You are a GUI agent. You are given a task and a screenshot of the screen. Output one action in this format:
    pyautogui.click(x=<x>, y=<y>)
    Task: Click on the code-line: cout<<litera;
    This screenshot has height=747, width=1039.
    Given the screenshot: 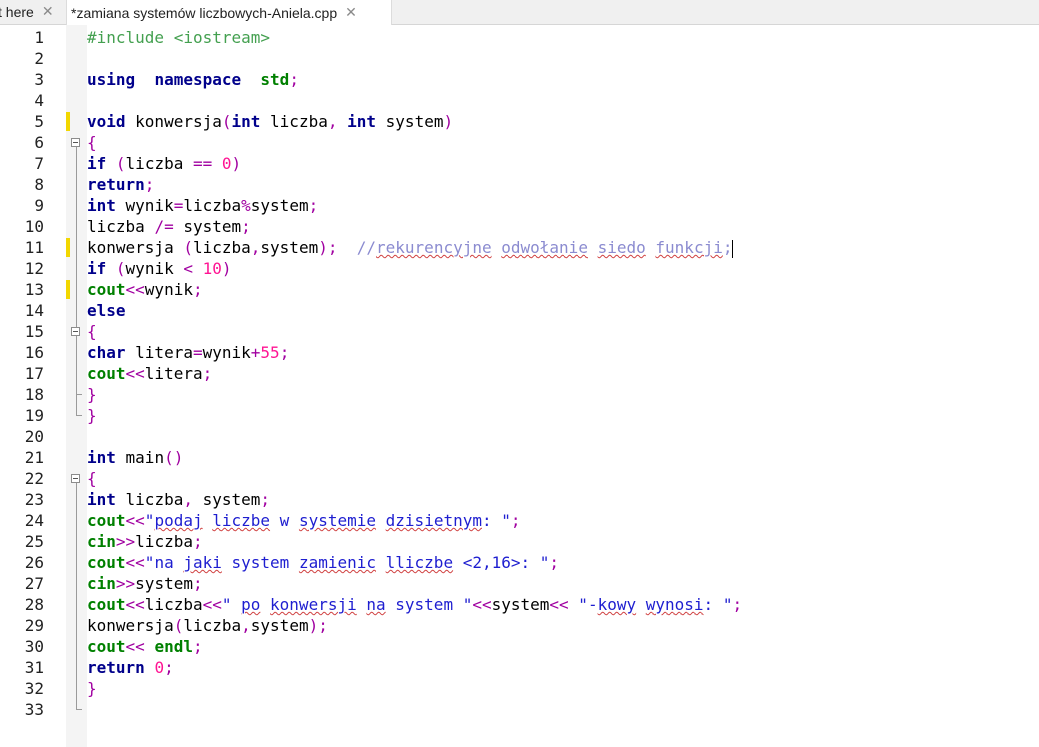 What is the action you would take?
    pyautogui.click(x=149, y=373)
    